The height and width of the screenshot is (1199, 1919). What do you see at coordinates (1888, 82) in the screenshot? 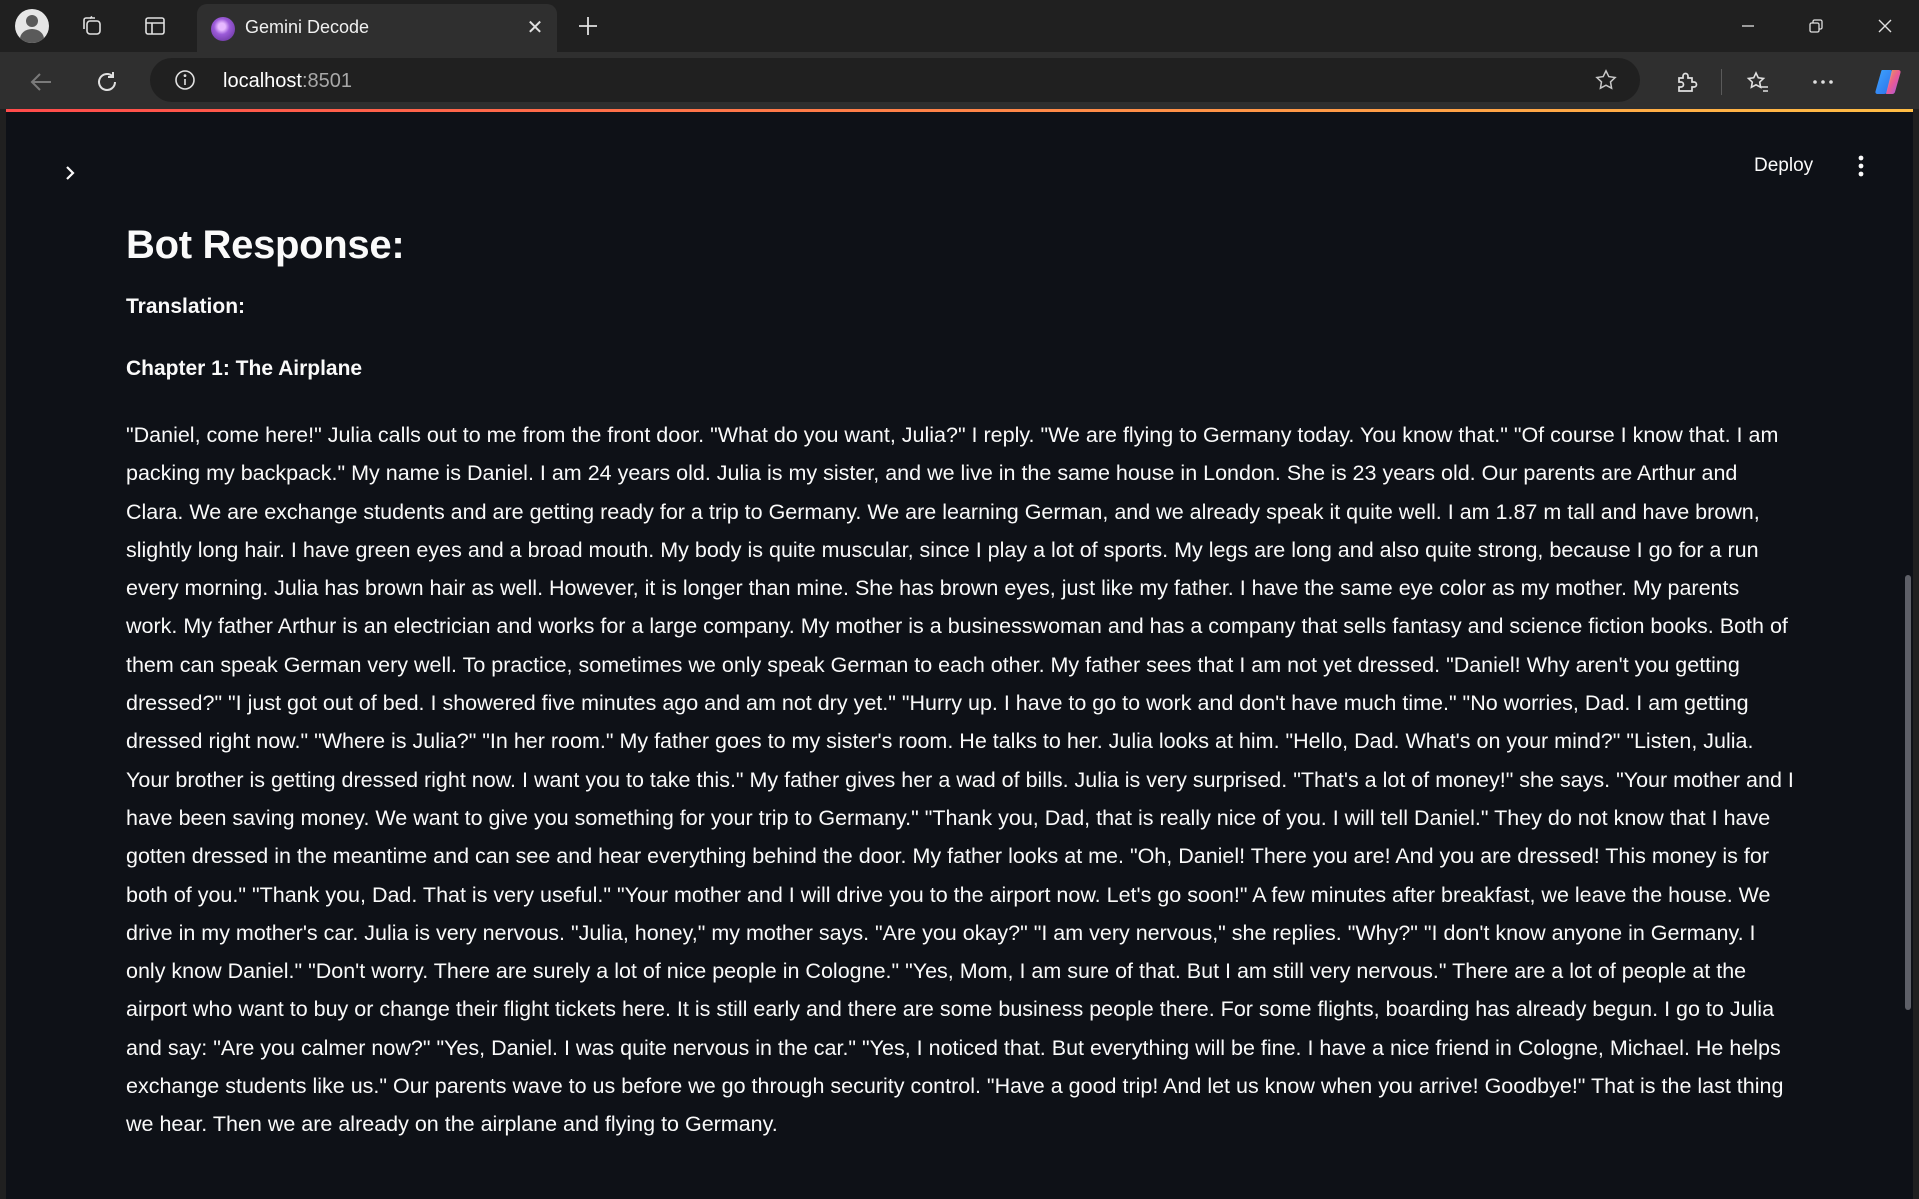
I see `copilot-icon` at bounding box center [1888, 82].